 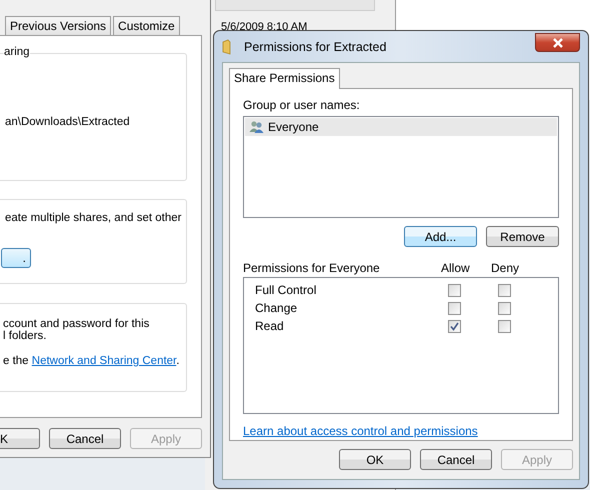 What do you see at coordinates (456, 268) in the screenshot?
I see `column-header: Allow` at bounding box center [456, 268].